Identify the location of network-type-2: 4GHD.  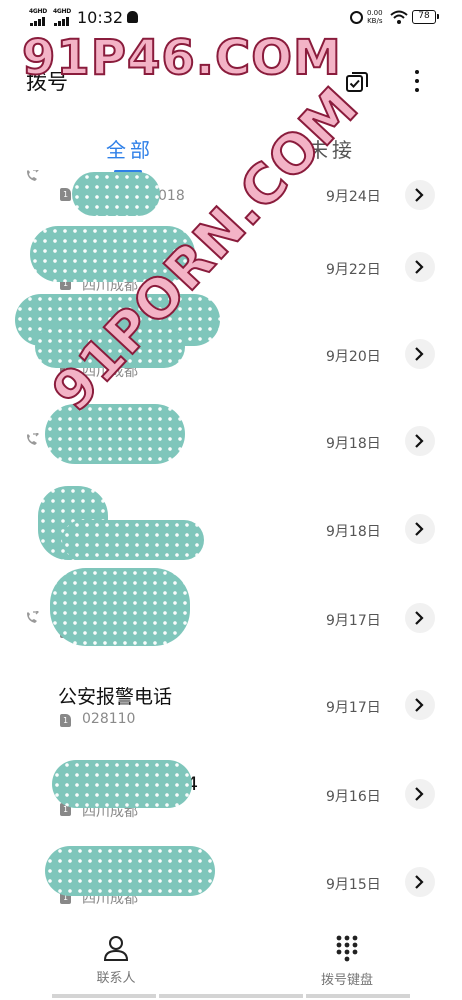
(62, 11).